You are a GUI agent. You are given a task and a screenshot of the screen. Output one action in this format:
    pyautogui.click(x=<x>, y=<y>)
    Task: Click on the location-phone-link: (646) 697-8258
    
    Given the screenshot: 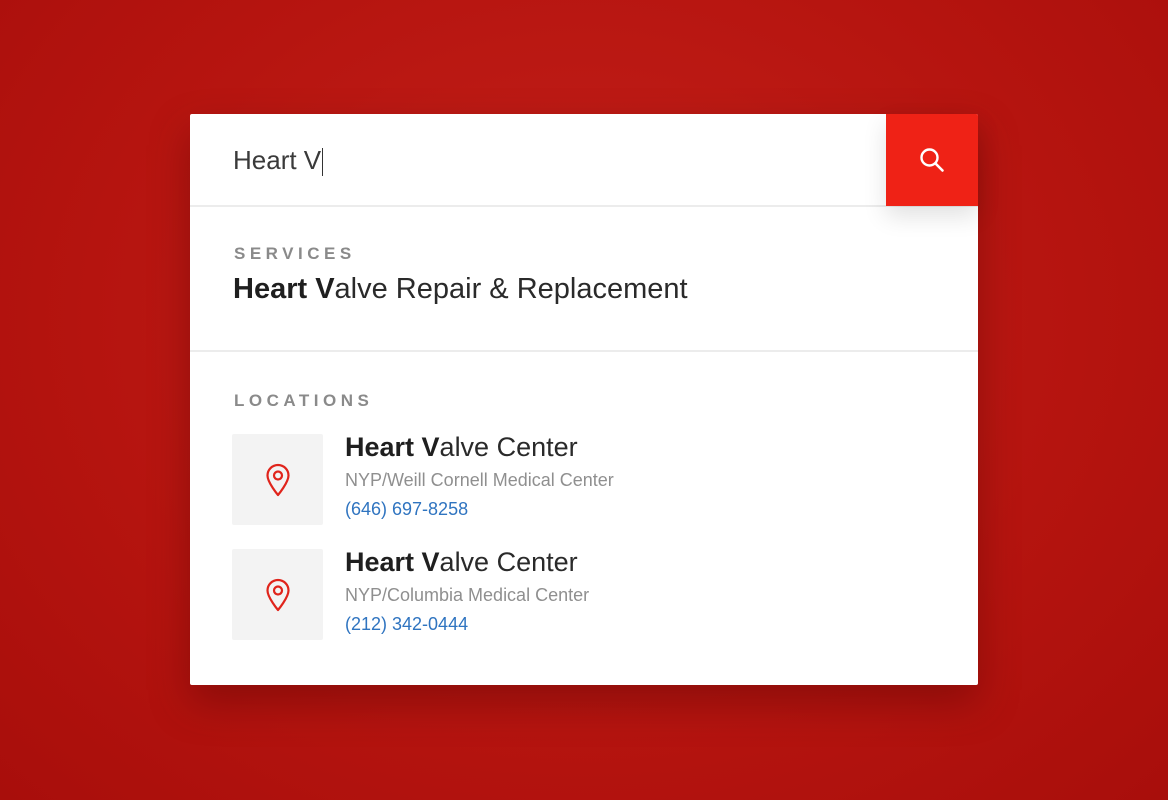 What is the action you would take?
    pyautogui.click(x=406, y=509)
    